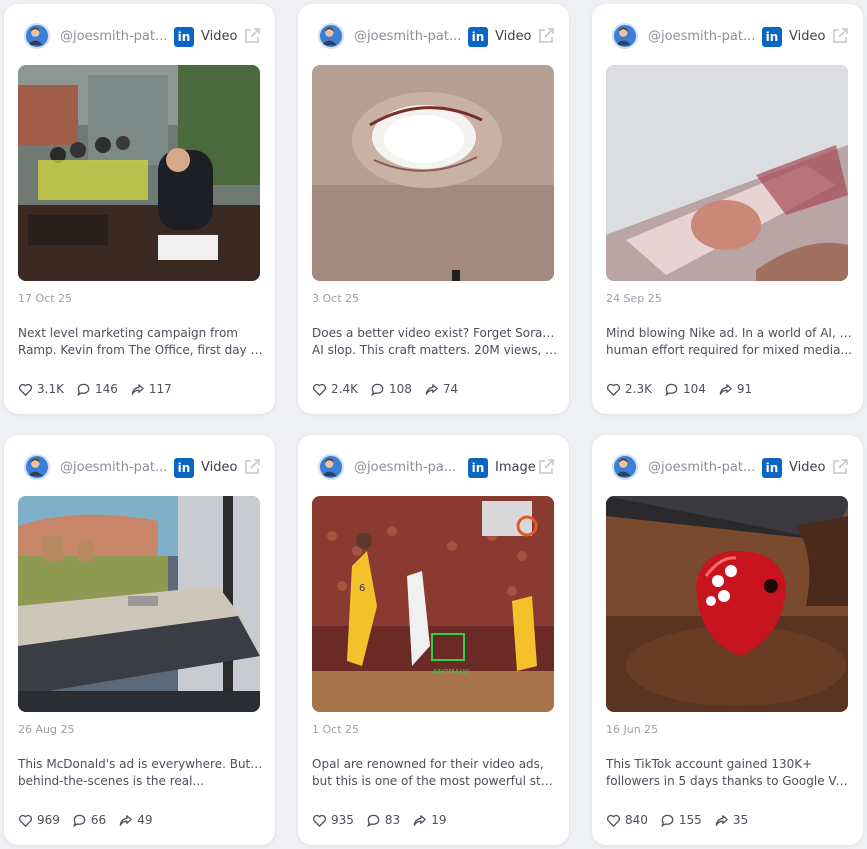 The height and width of the screenshot is (849, 867). I want to click on comments-count: 155, so click(690, 820).